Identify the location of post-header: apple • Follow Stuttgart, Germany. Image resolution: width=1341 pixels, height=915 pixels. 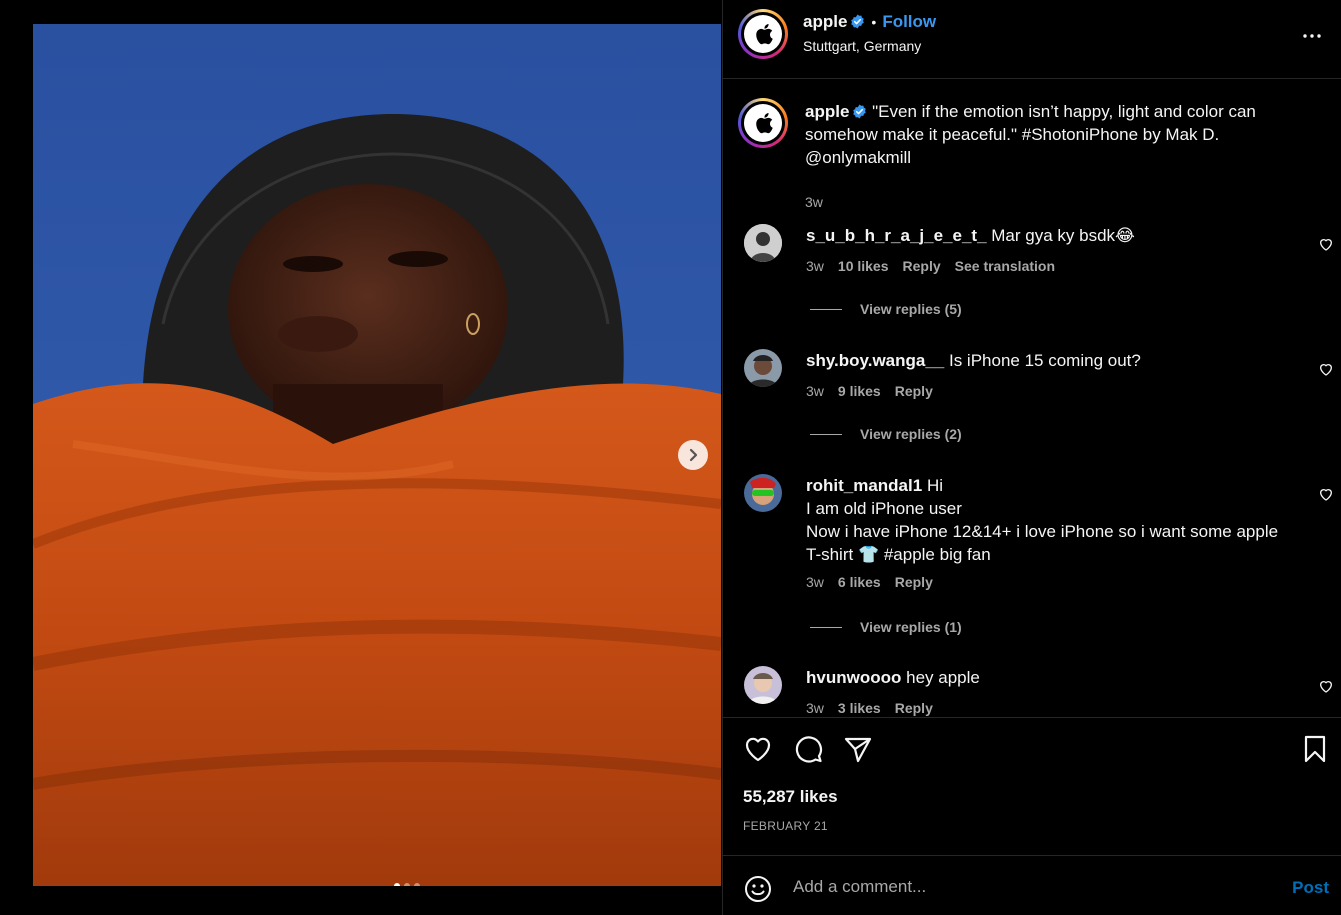
(1032, 39).